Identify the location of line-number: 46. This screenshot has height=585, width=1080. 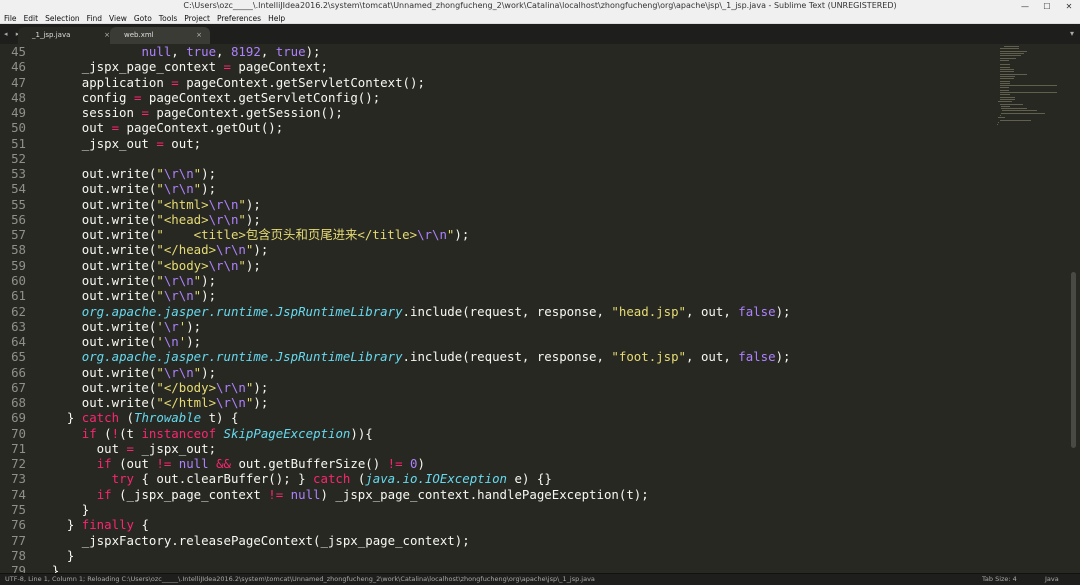
(18, 67).